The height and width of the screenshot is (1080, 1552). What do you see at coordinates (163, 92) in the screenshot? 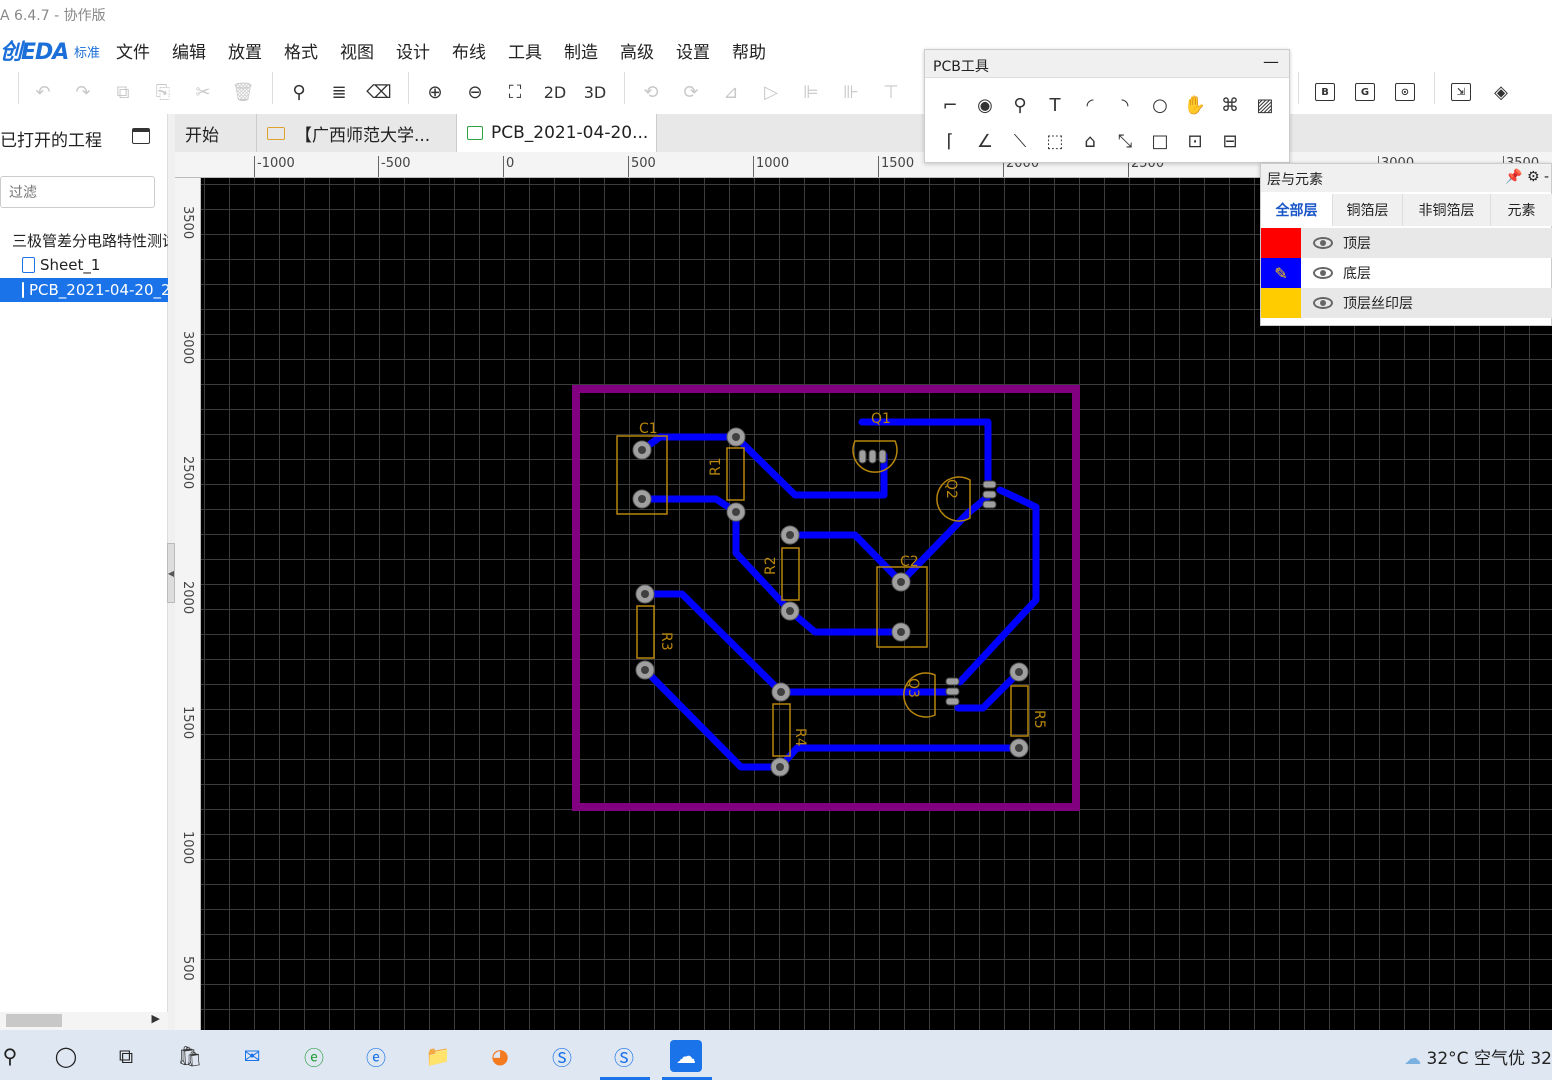
I see `paste-icon: ⎘` at bounding box center [163, 92].